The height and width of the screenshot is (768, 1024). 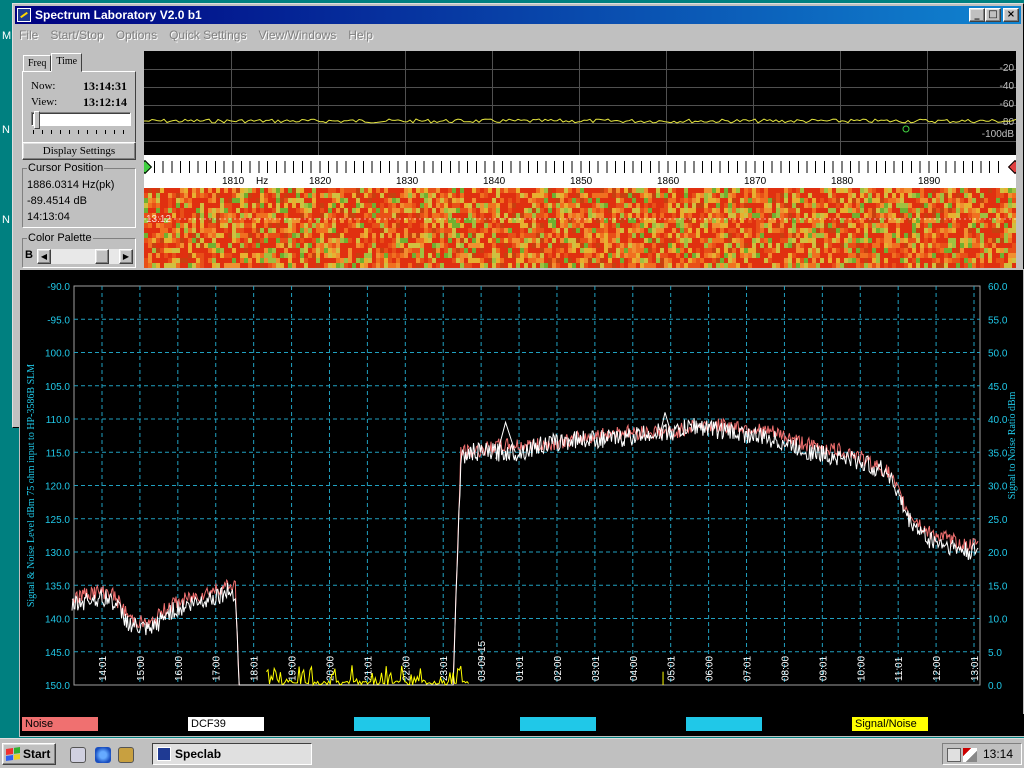 I want to click on start-label: Start, so click(x=37, y=754).